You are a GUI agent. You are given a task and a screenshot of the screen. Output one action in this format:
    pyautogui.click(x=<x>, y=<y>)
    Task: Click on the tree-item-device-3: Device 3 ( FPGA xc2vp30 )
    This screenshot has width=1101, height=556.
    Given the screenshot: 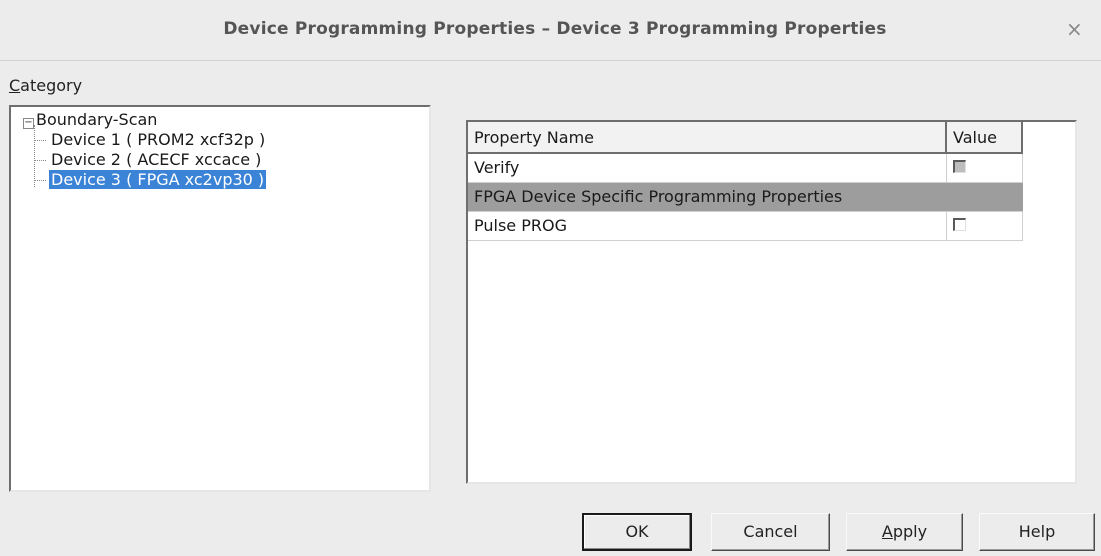 What is the action you would take?
    pyautogui.click(x=150, y=180)
    